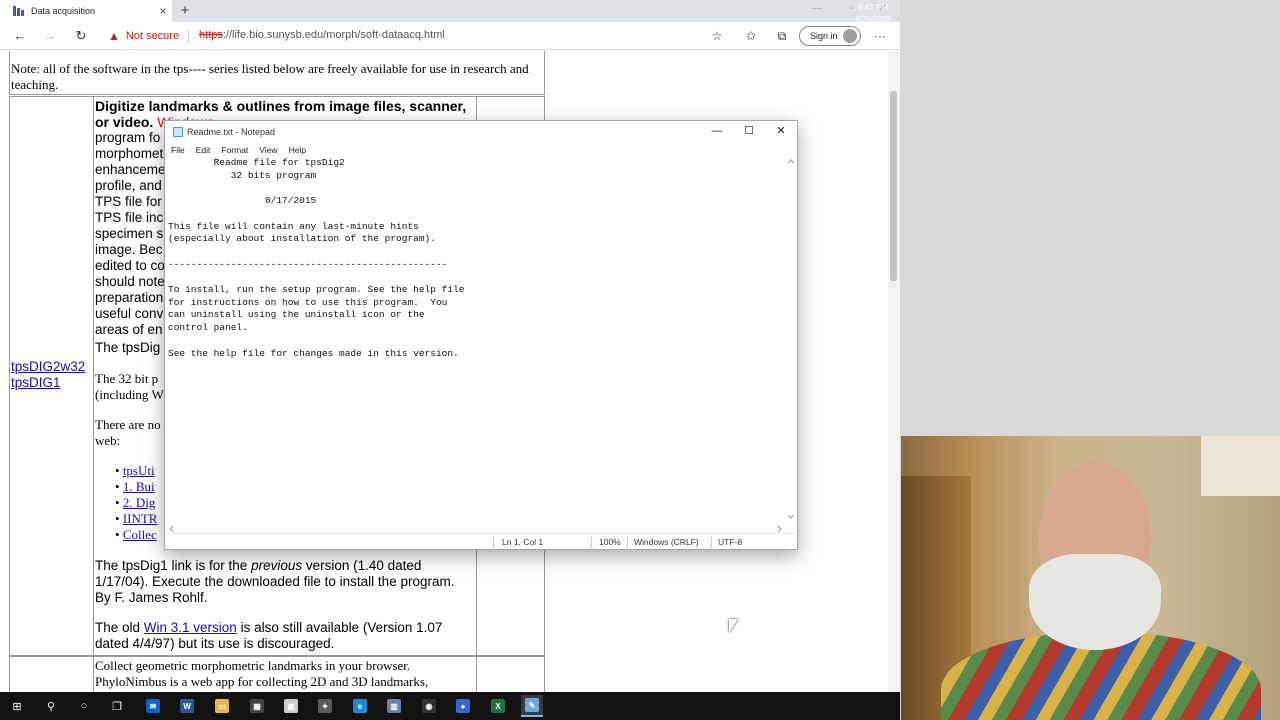  Describe the element at coordinates (268, 150) in the screenshot. I see `menu-view: View` at that location.